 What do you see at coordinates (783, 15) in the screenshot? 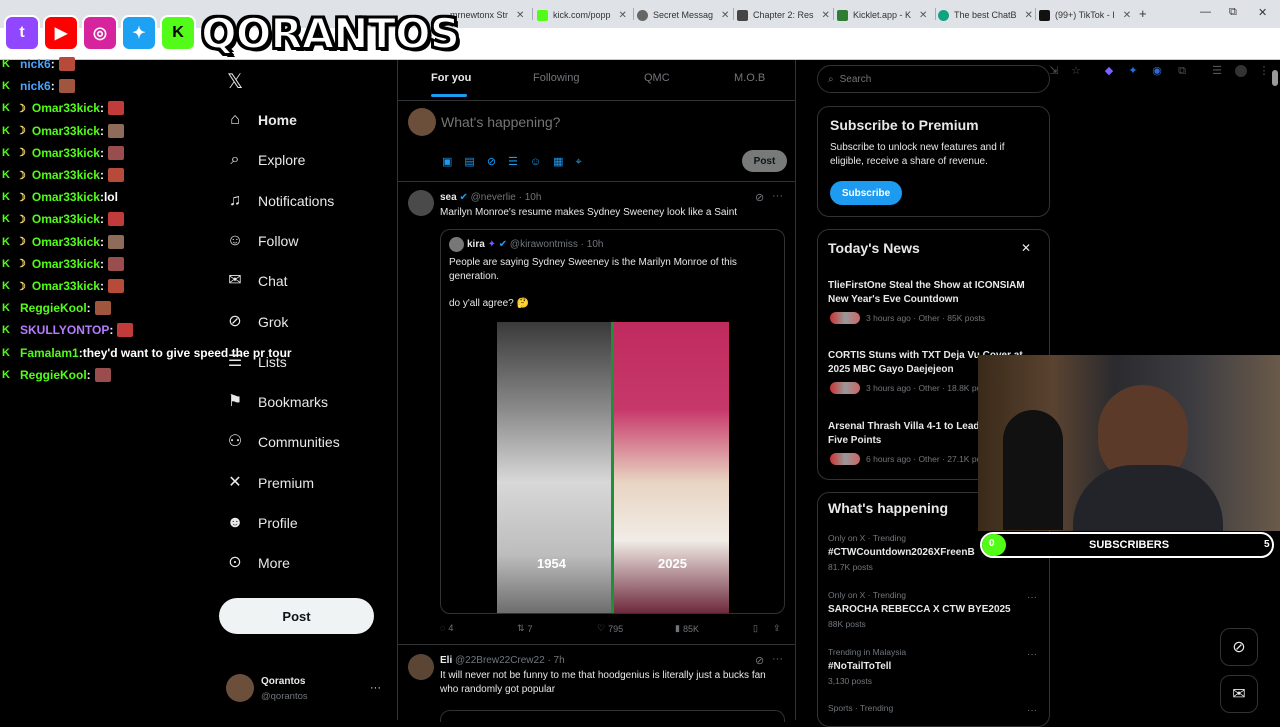
I see `browser-tab: Chapter 2: Res ✕` at bounding box center [783, 15].